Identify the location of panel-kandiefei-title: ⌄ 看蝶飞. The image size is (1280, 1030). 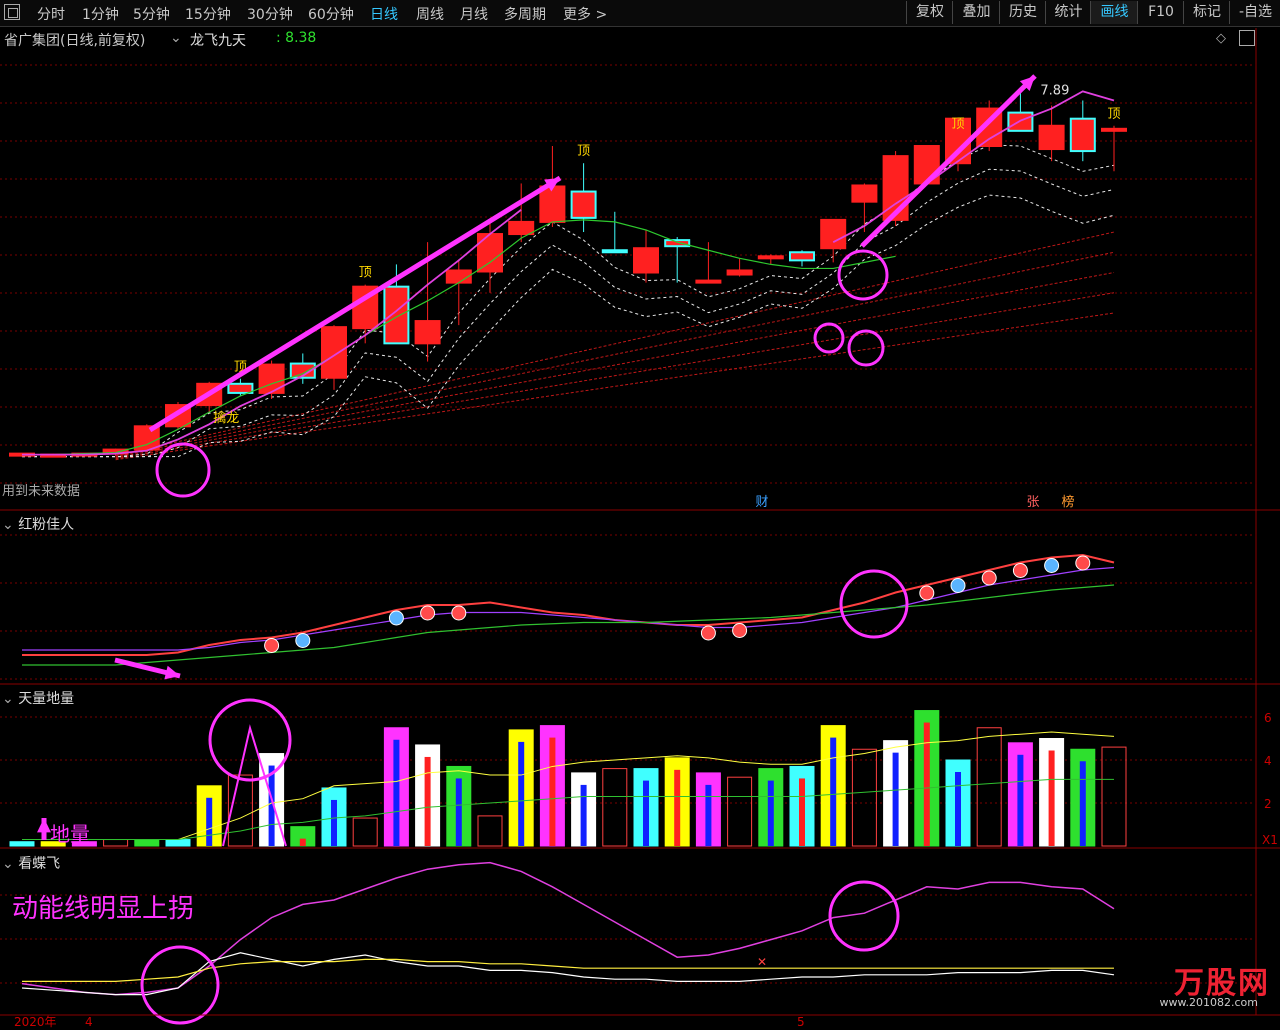
(31, 864).